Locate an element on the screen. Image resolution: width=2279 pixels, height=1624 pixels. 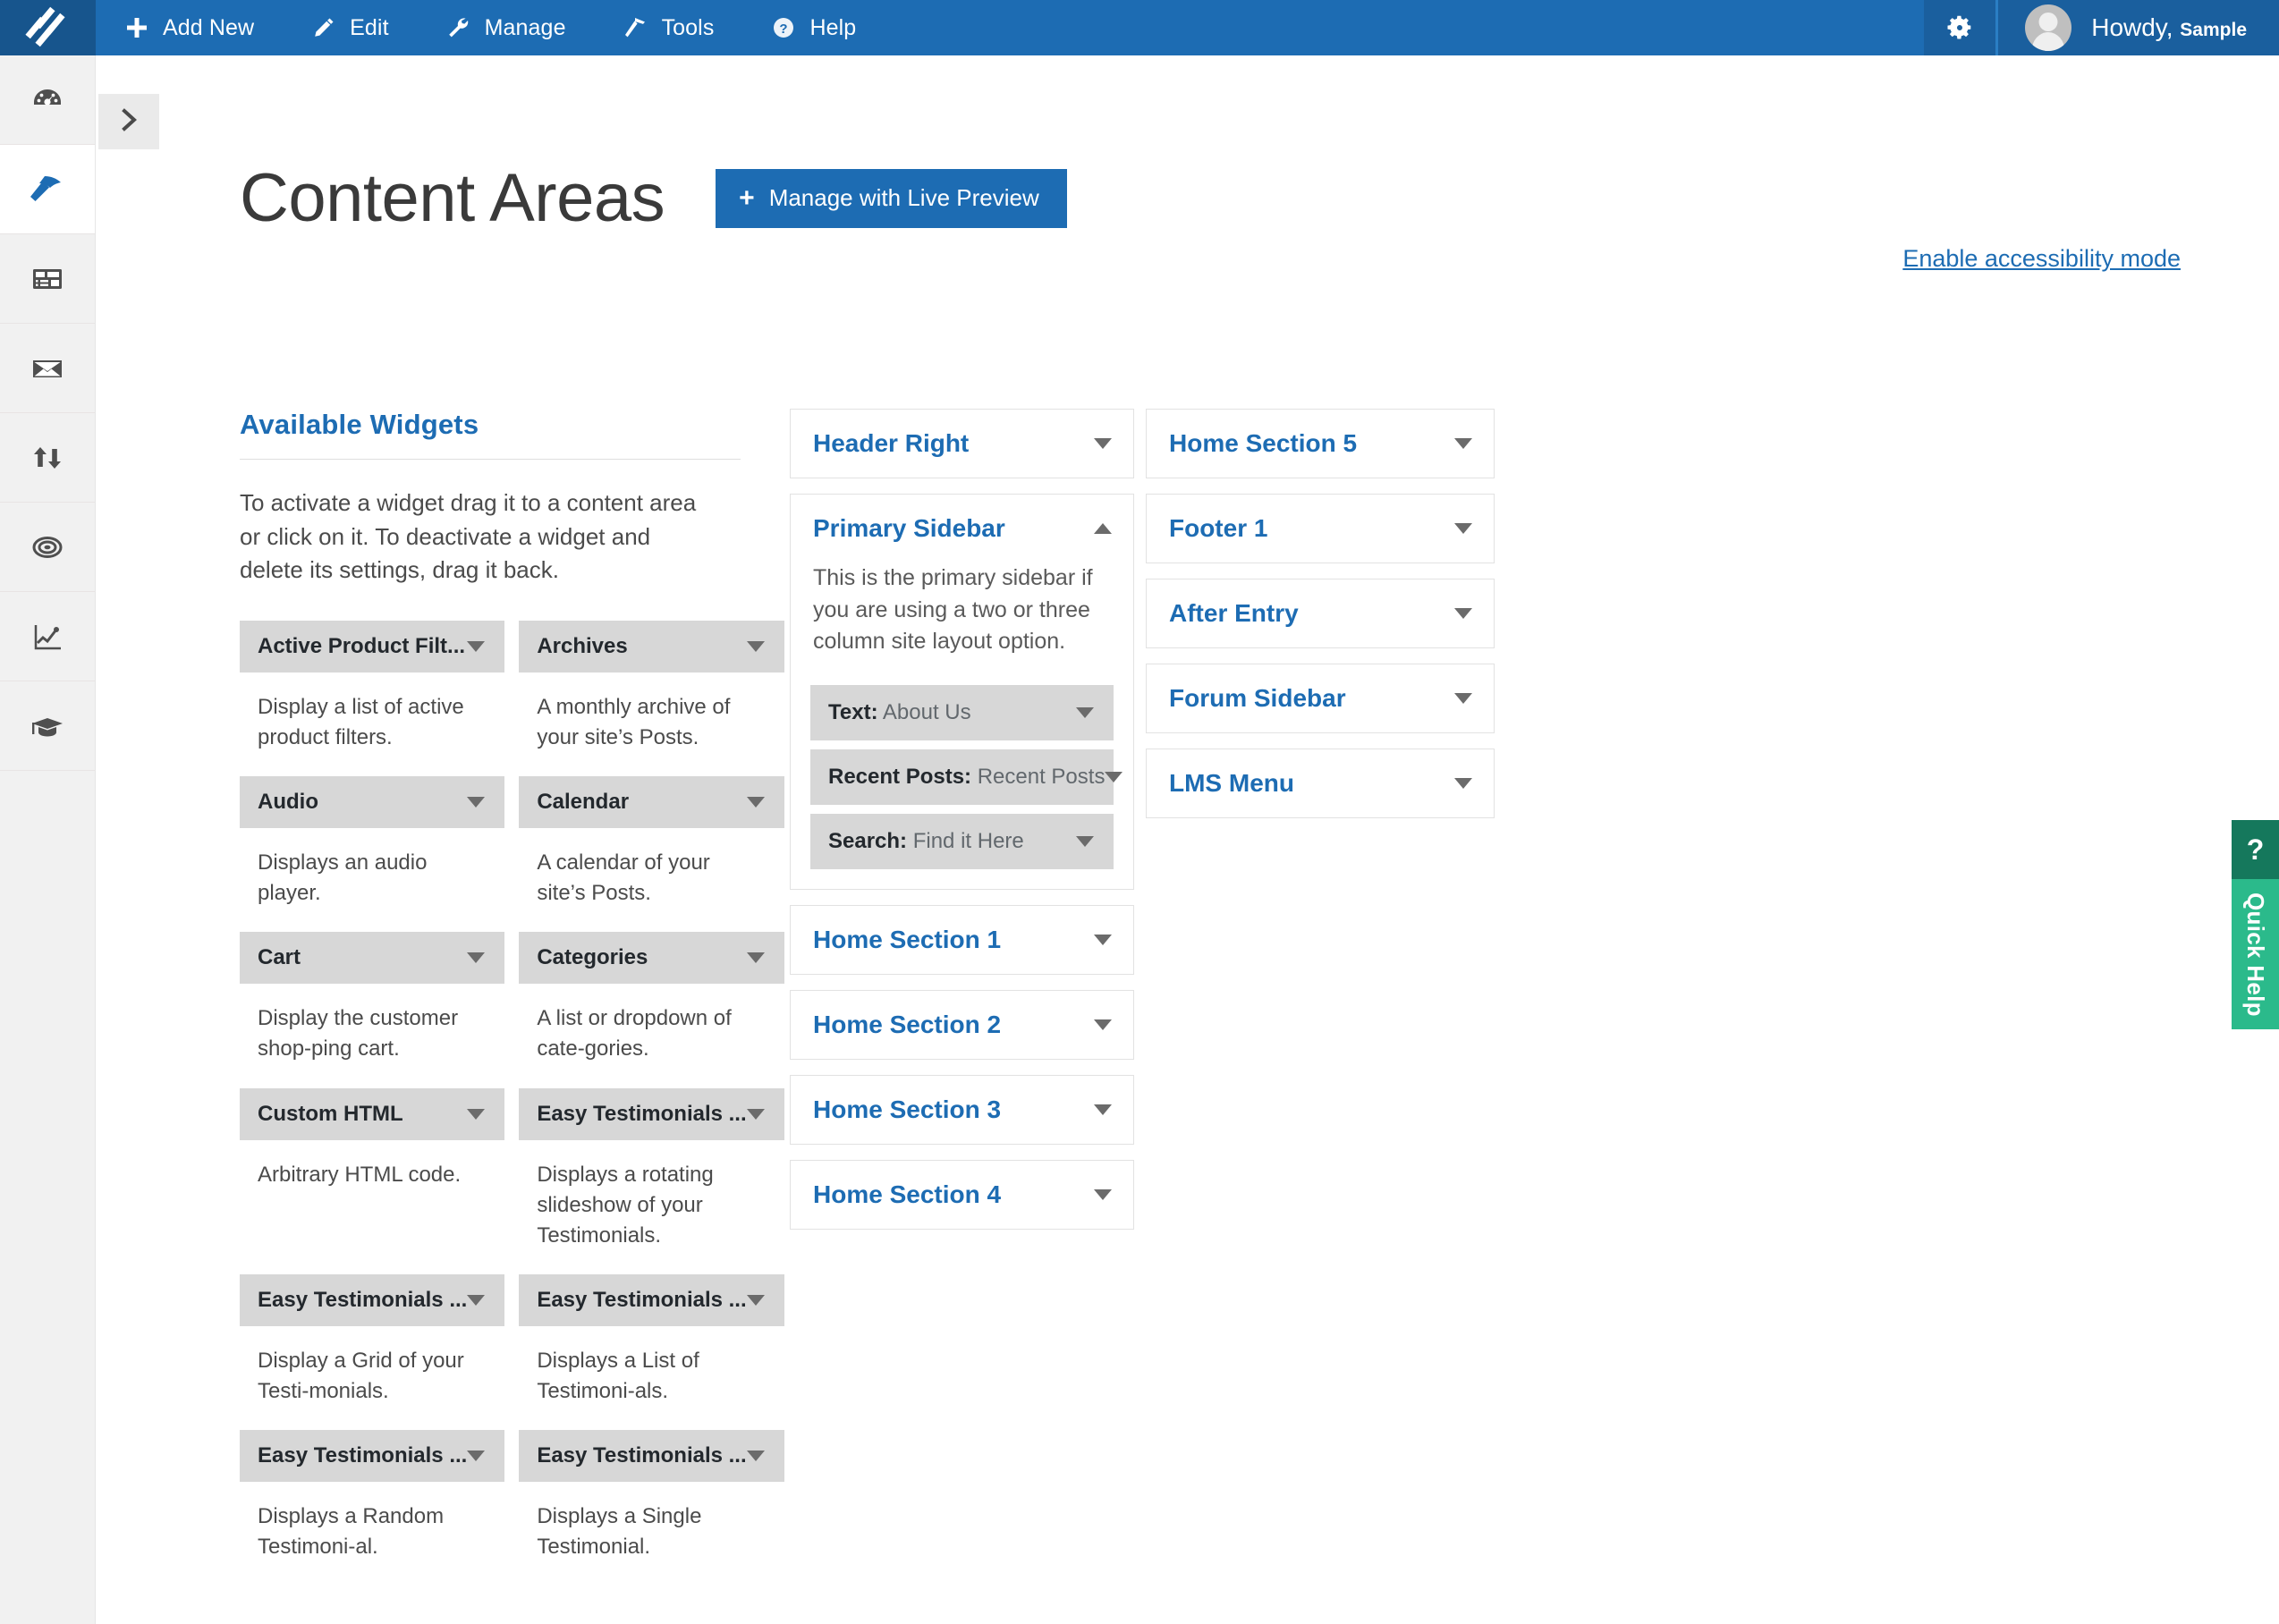
available-widget-header: Audio is located at coordinates (372, 803).